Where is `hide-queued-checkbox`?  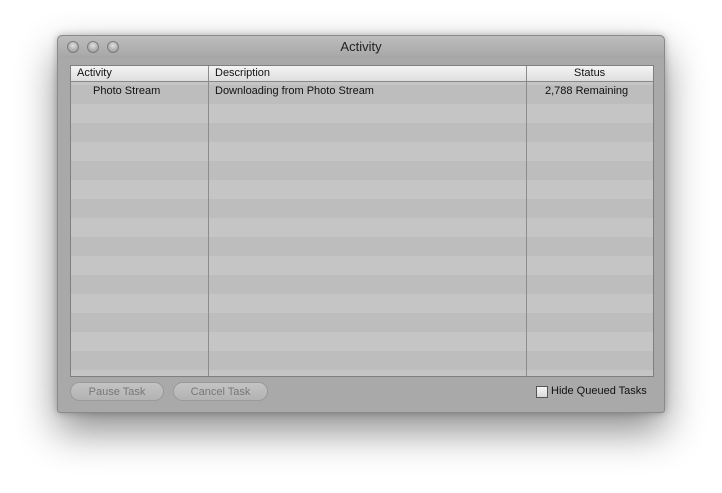 hide-queued-checkbox is located at coordinates (542, 392).